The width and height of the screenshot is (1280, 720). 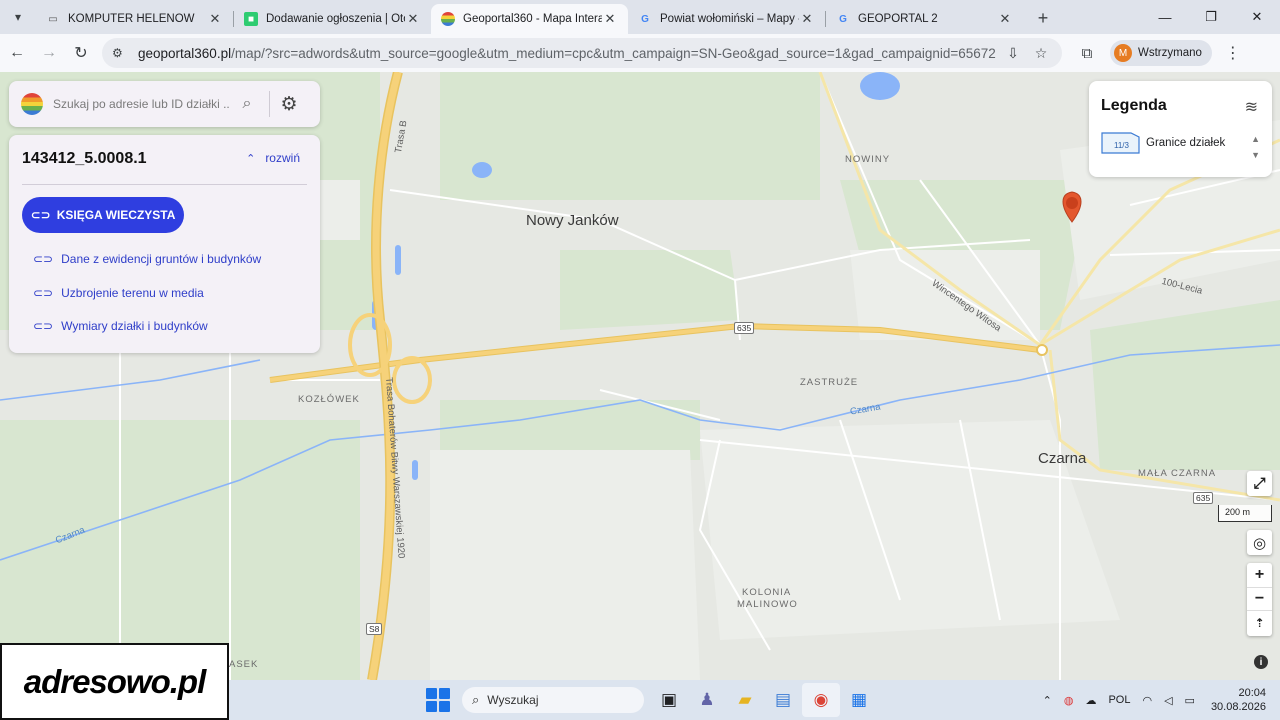 What do you see at coordinates (1168, 700) in the screenshot?
I see `volume-icon: ◁` at bounding box center [1168, 700].